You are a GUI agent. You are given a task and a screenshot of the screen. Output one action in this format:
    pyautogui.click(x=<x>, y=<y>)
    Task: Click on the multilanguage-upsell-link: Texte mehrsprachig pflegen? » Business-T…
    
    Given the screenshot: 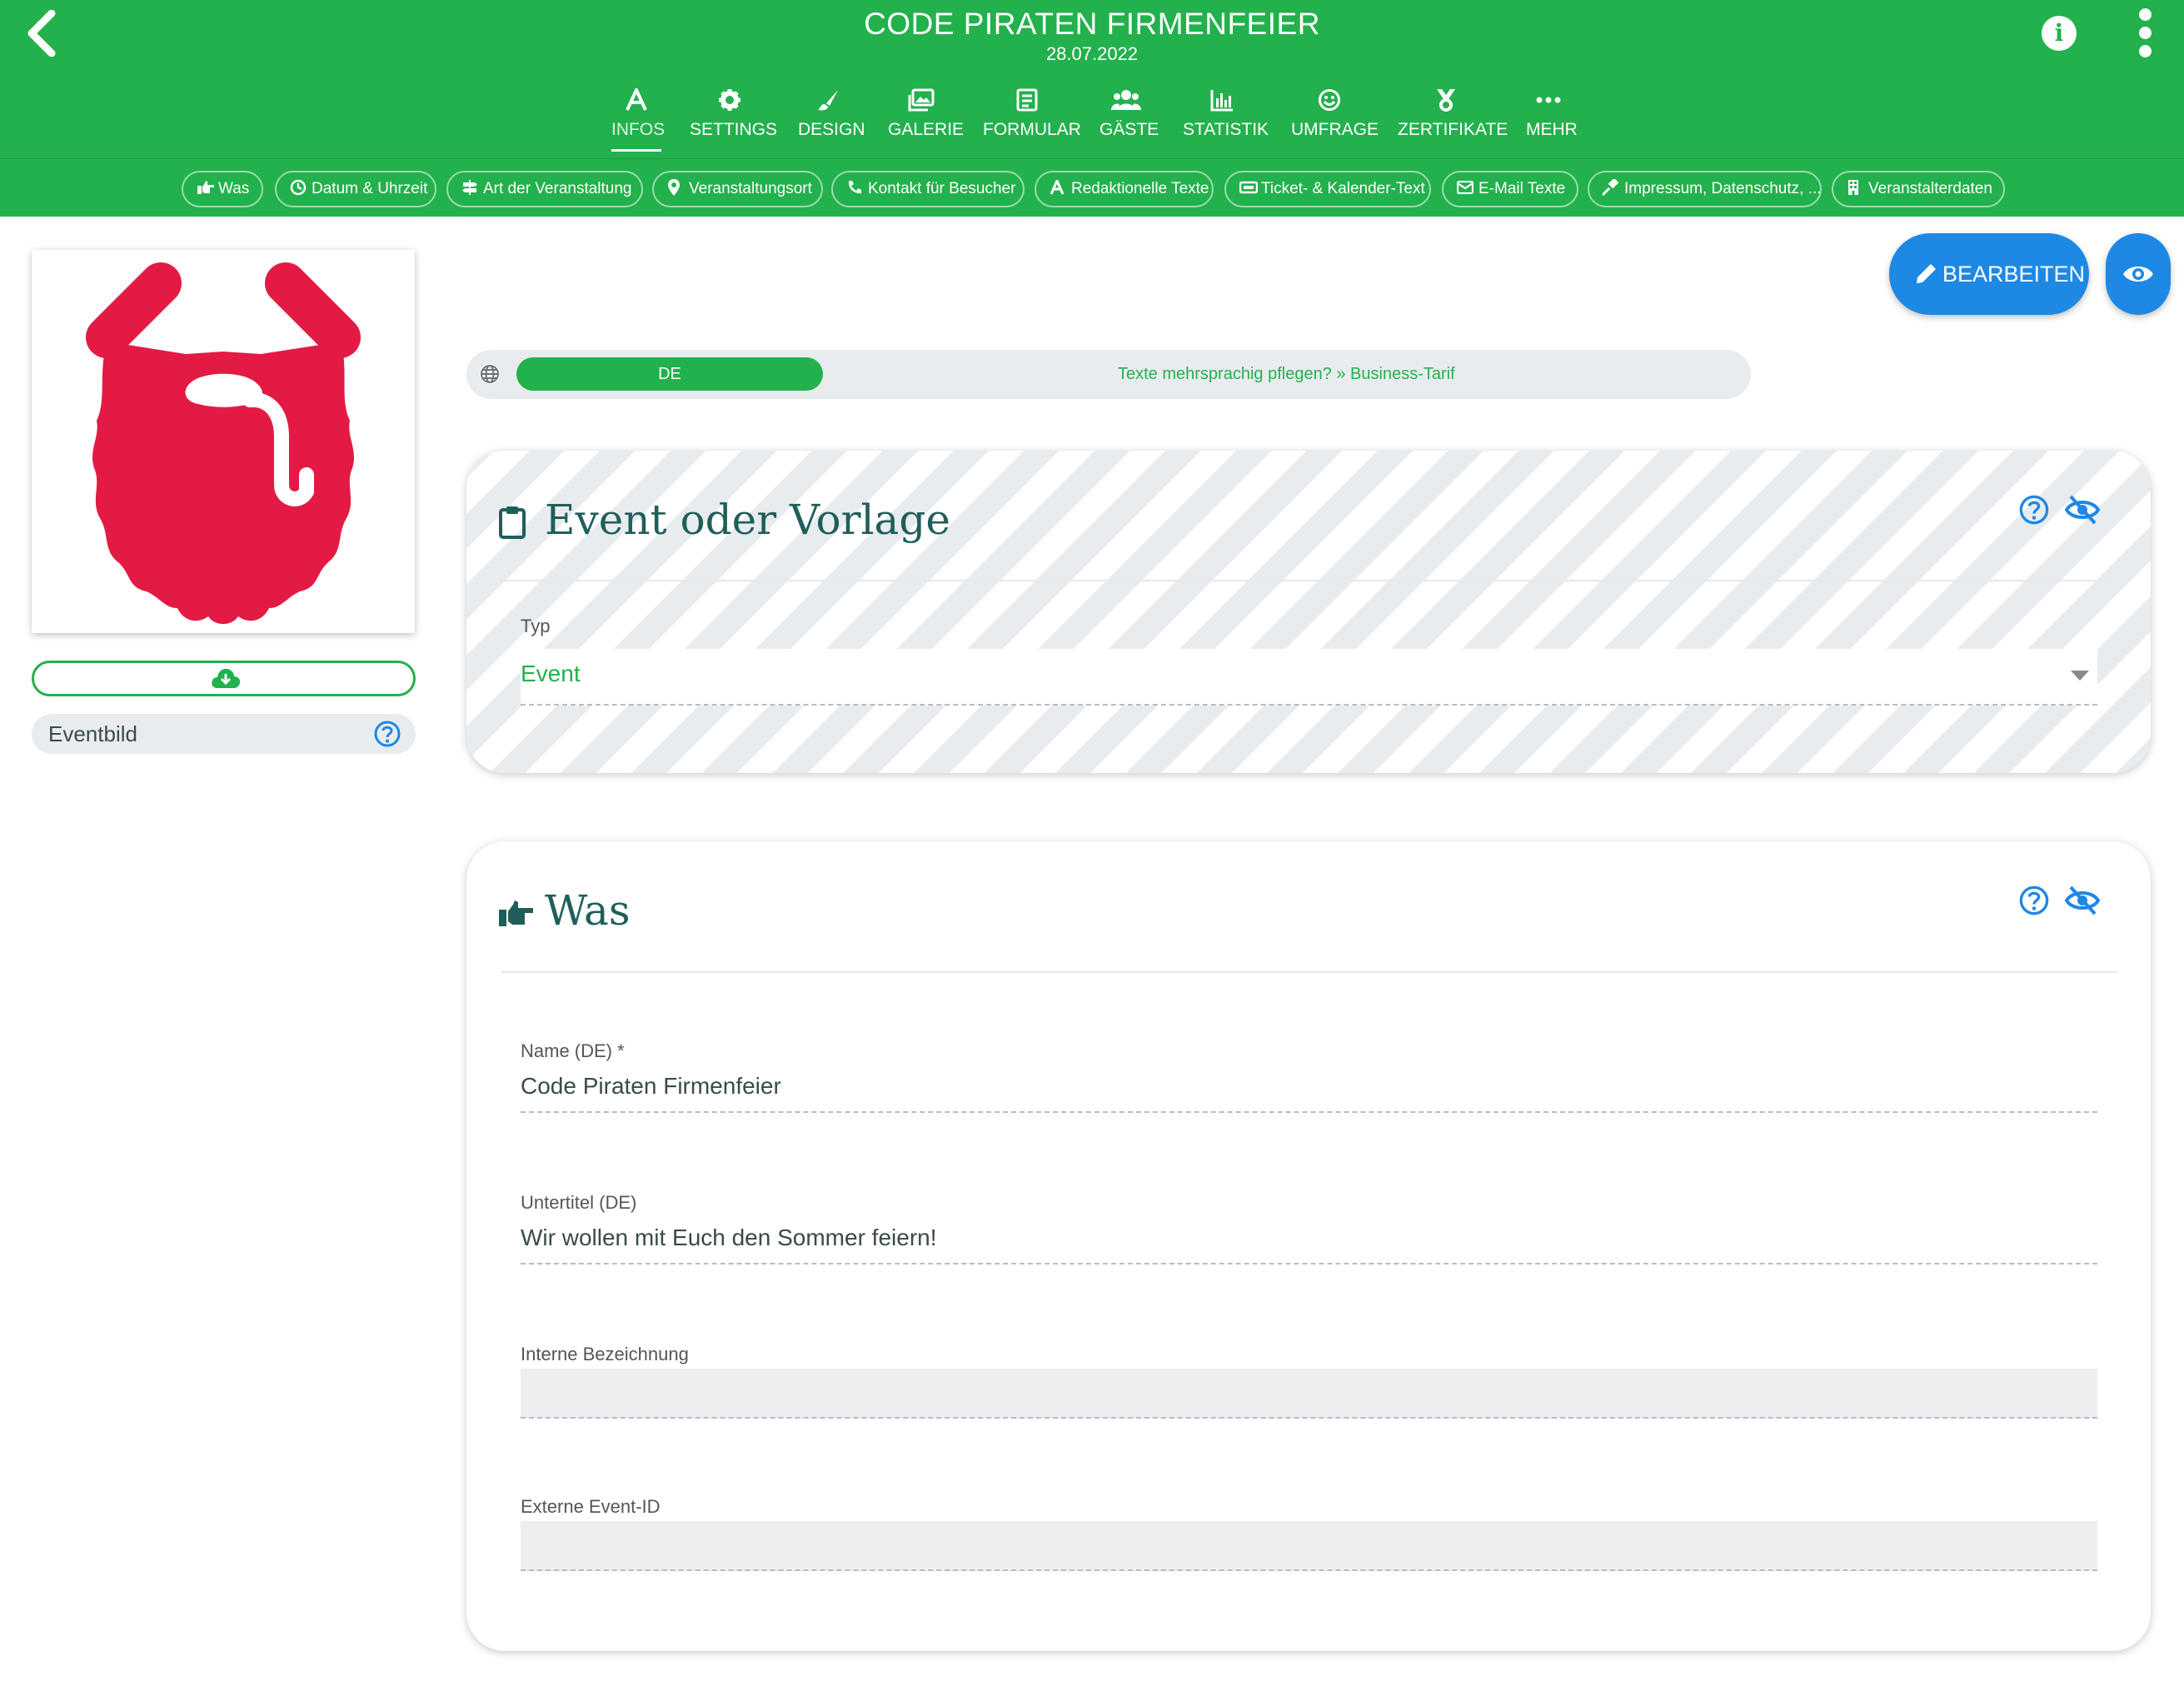 What is the action you would take?
    pyautogui.click(x=1286, y=374)
    